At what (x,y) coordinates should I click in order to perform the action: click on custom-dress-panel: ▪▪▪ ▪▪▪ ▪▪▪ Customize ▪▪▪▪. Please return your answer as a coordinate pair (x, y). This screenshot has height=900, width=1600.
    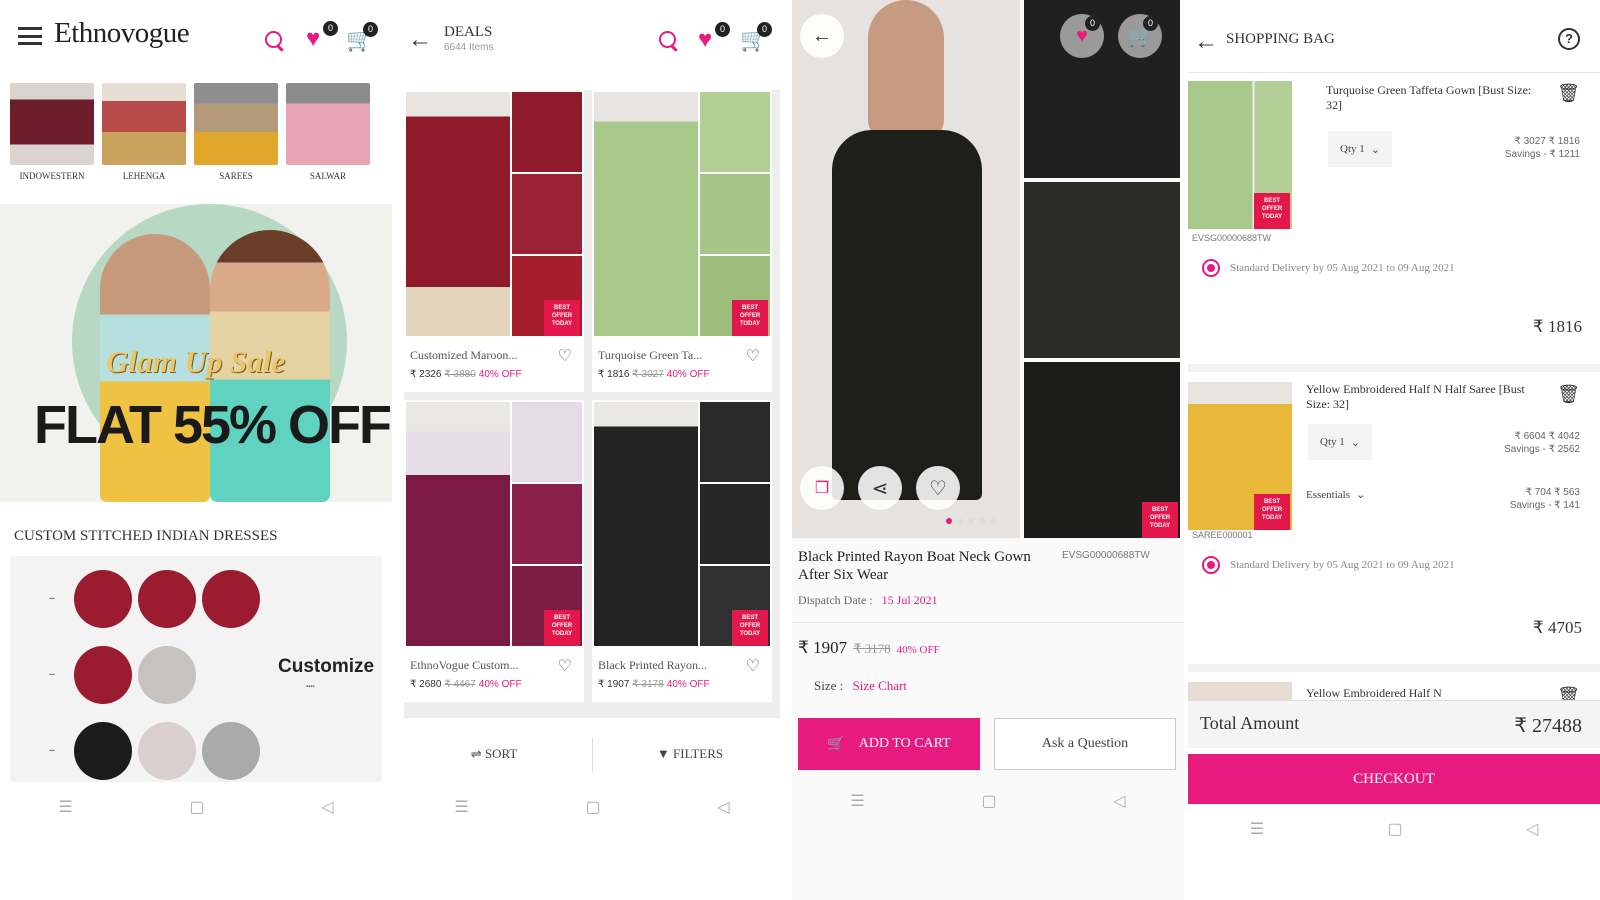
    Looking at the image, I should click on (196, 669).